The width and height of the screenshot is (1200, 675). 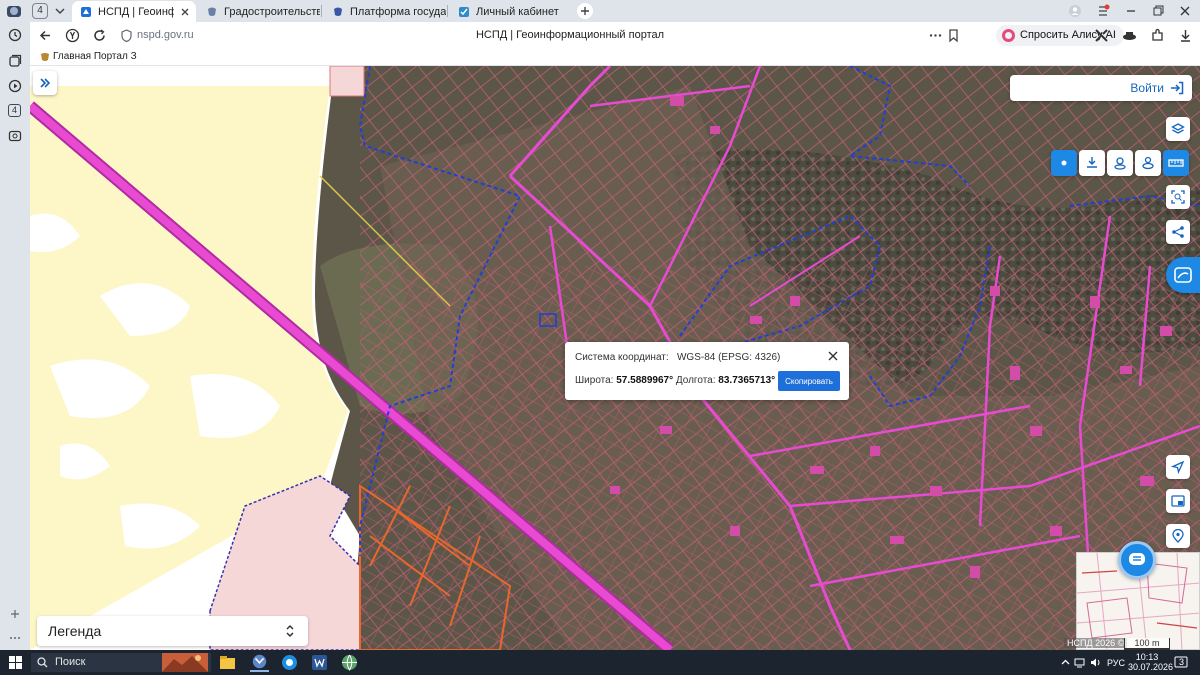 What do you see at coordinates (60, 11) in the screenshot?
I see `chevron-down-icon` at bounding box center [60, 11].